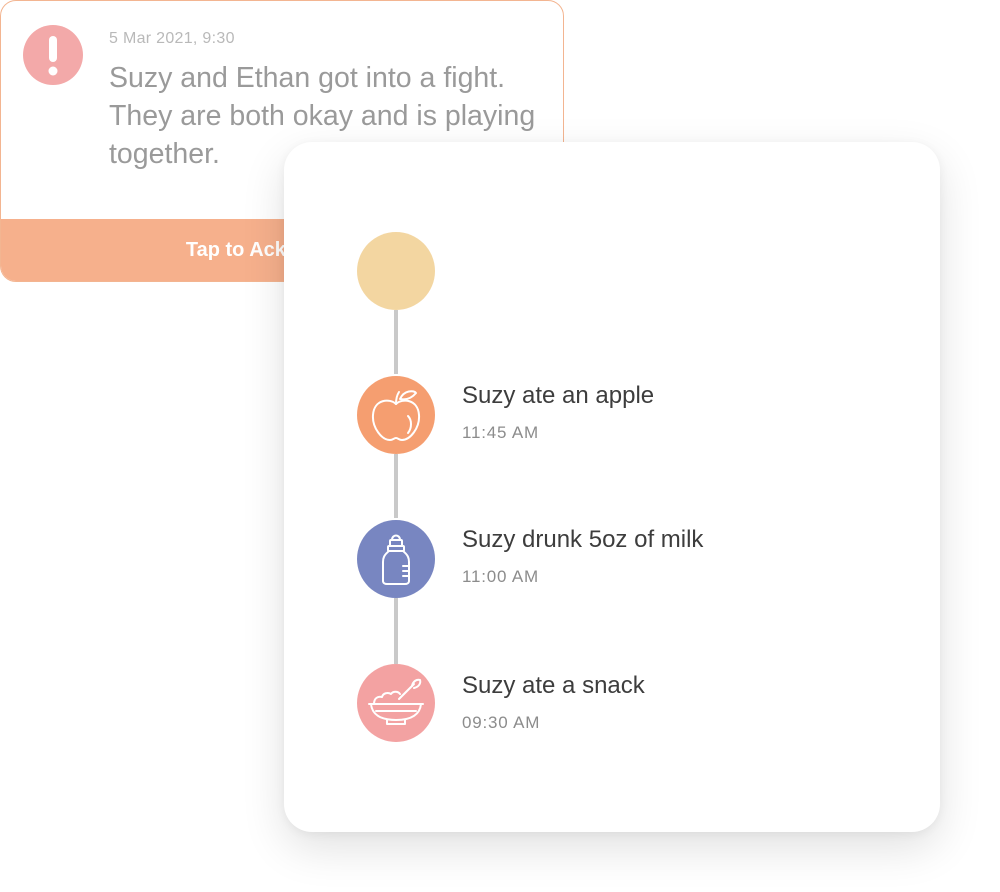 Image resolution: width=1000 pixels, height=892 pixels. Describe the element at coordinates (553, 685) in the screenshot. I see `timeline-item-title: Suzy ate a snack` at that location.